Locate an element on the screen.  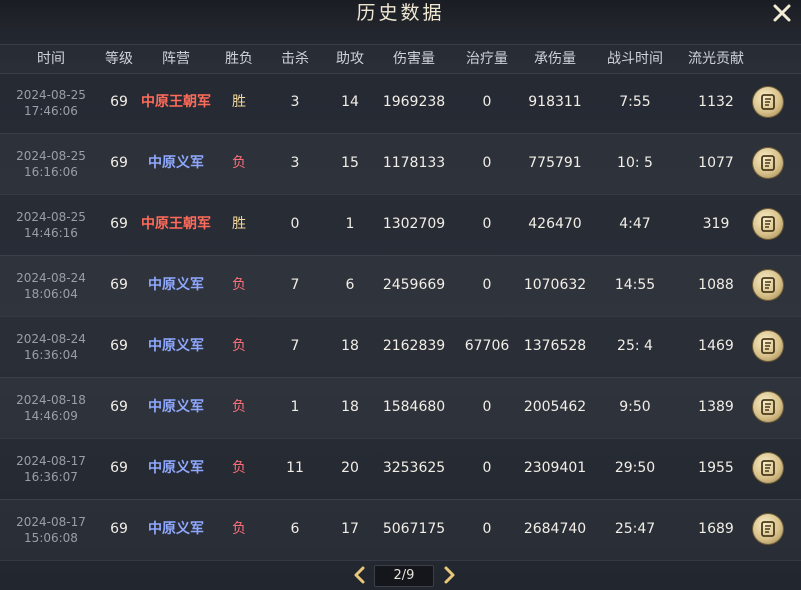
row-clock: 17:46:06 is located at coordinates (51, 110).